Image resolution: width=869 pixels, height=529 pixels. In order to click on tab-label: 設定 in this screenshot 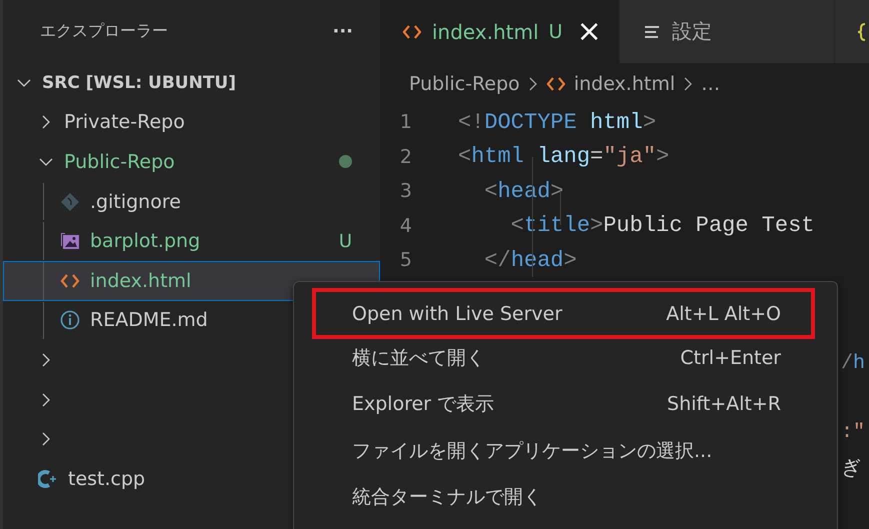, I will do `click(692, 31)`.